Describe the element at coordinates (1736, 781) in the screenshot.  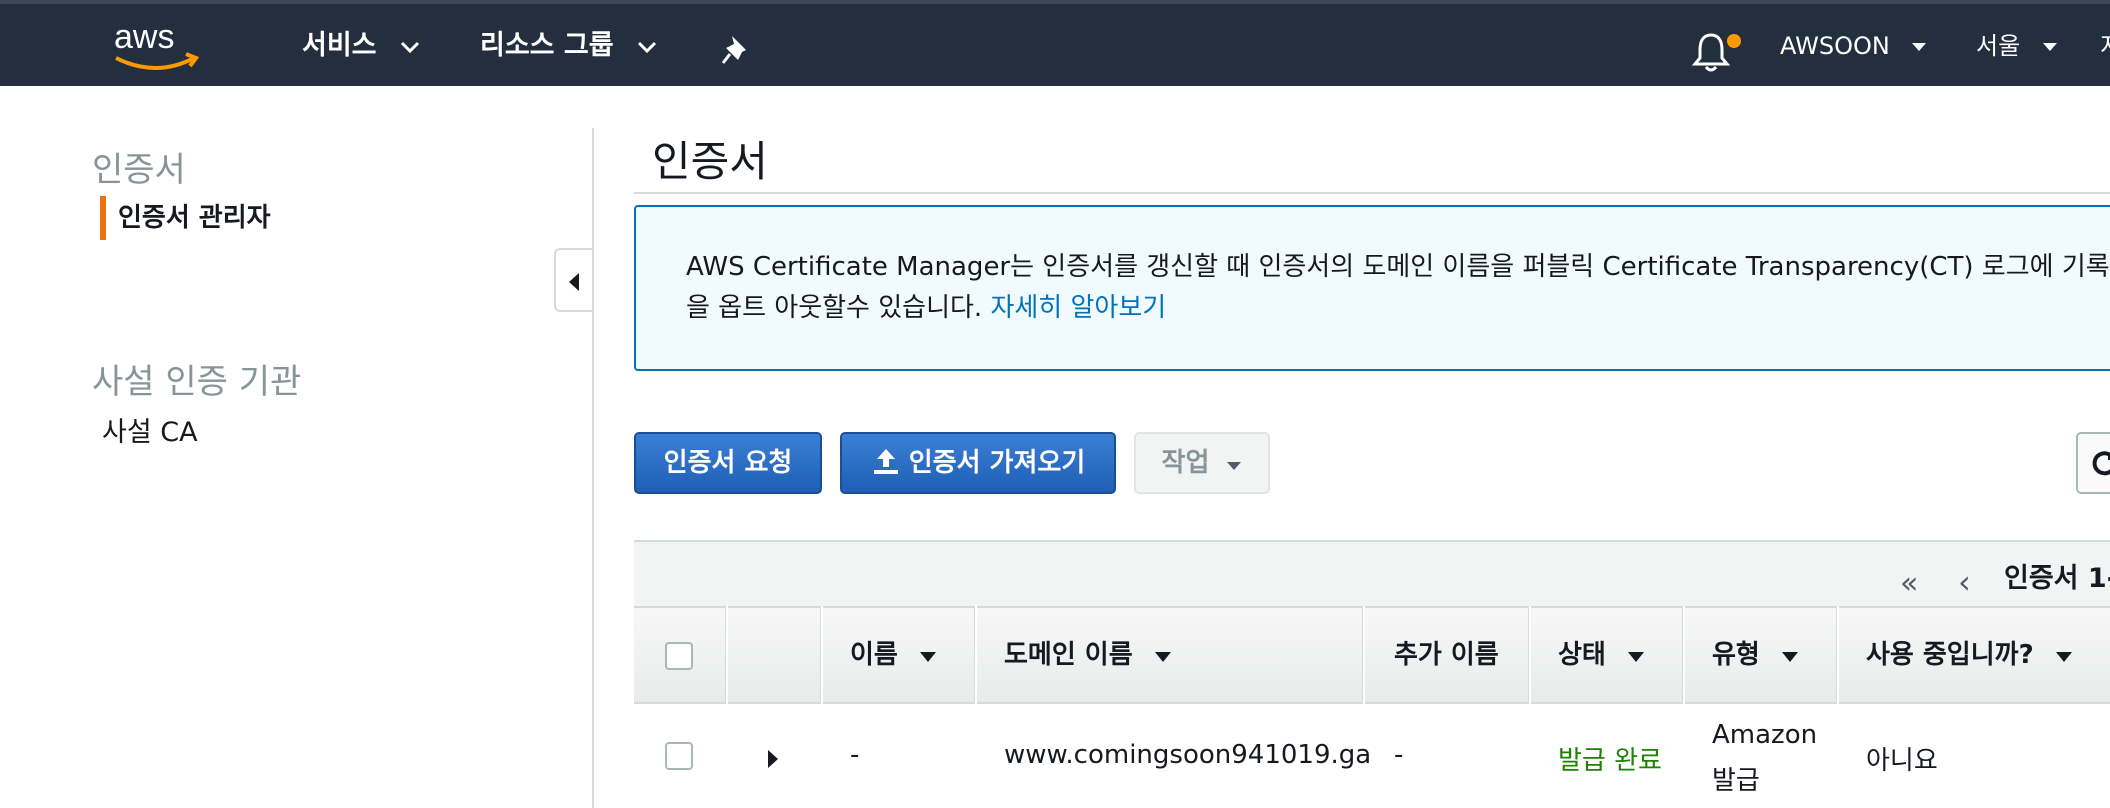
I see `cell-type-line2: 발급` at that location.